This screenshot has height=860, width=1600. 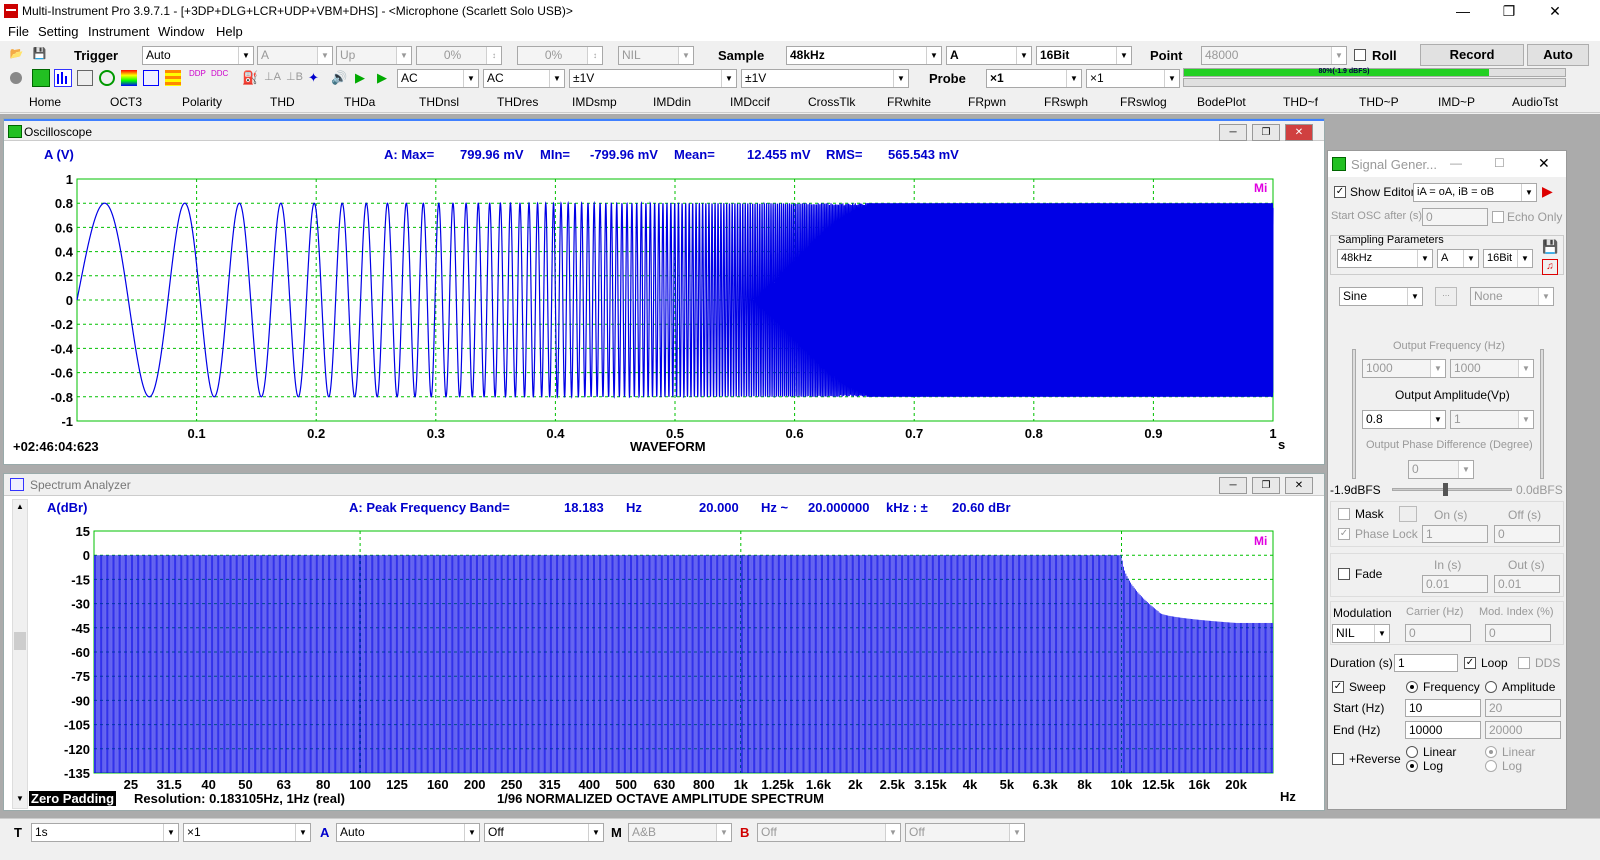 I want to click on open-folder-icon: 📂, so click(x=16, y=54).